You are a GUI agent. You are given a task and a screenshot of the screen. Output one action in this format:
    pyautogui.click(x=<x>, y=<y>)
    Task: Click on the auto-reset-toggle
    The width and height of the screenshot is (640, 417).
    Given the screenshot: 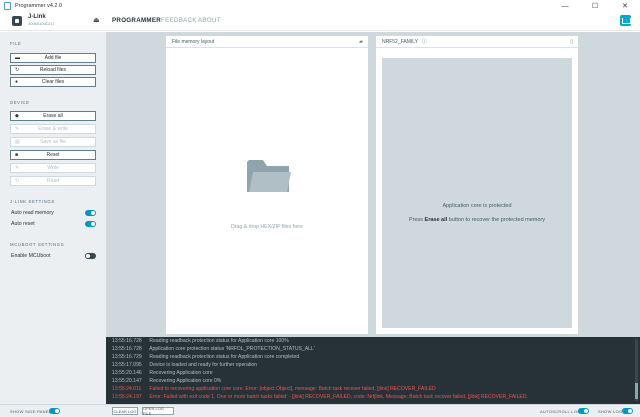 What is the action you would take?
    pyautogui.click(x=90, y=224)
    